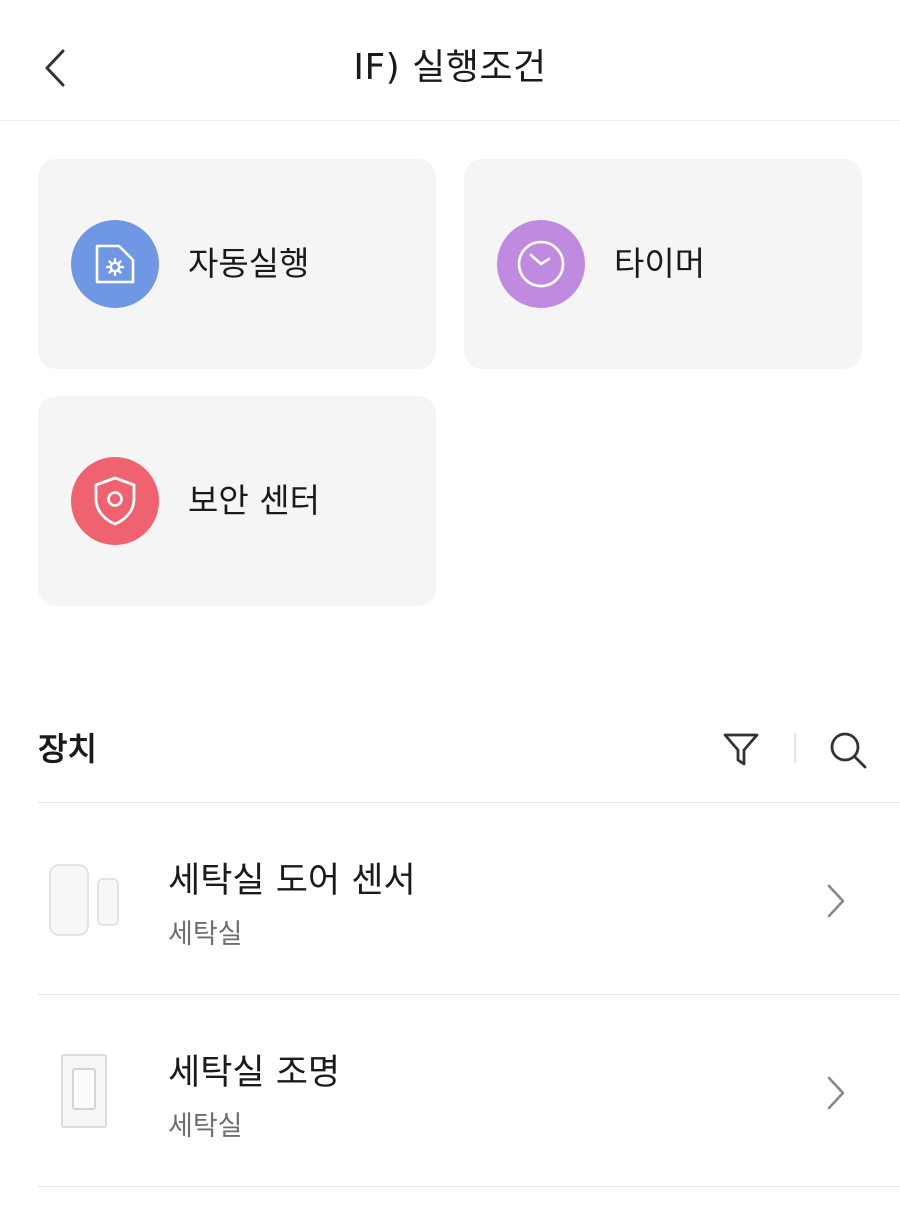 This screenshot has height=1231, width=900. I want to click on timer-card: 타이머, so click(663, 264).